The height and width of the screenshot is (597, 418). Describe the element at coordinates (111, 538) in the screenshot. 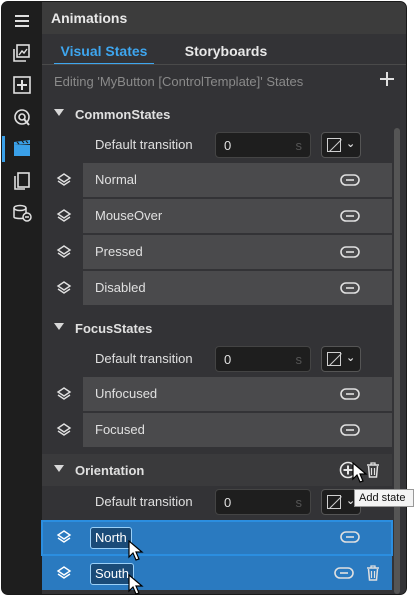

I see `state-name-editing: North` at that location.